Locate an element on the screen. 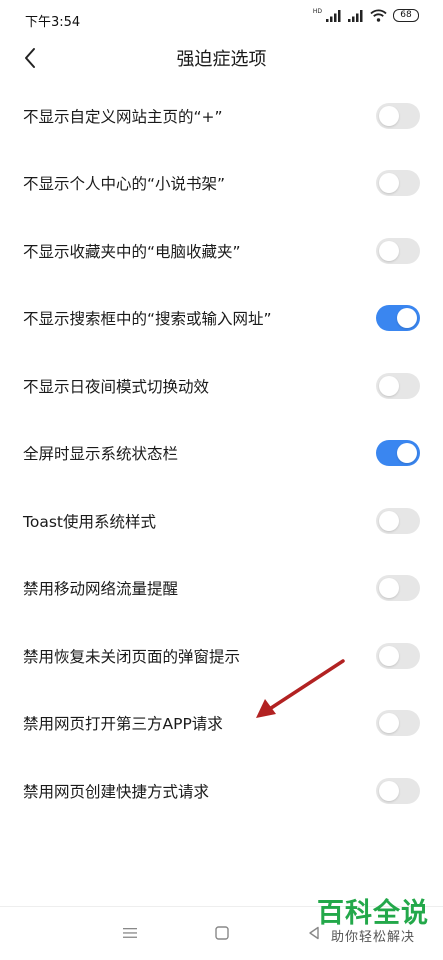  signal-icon-secondary is located at coordinates (355, 15).